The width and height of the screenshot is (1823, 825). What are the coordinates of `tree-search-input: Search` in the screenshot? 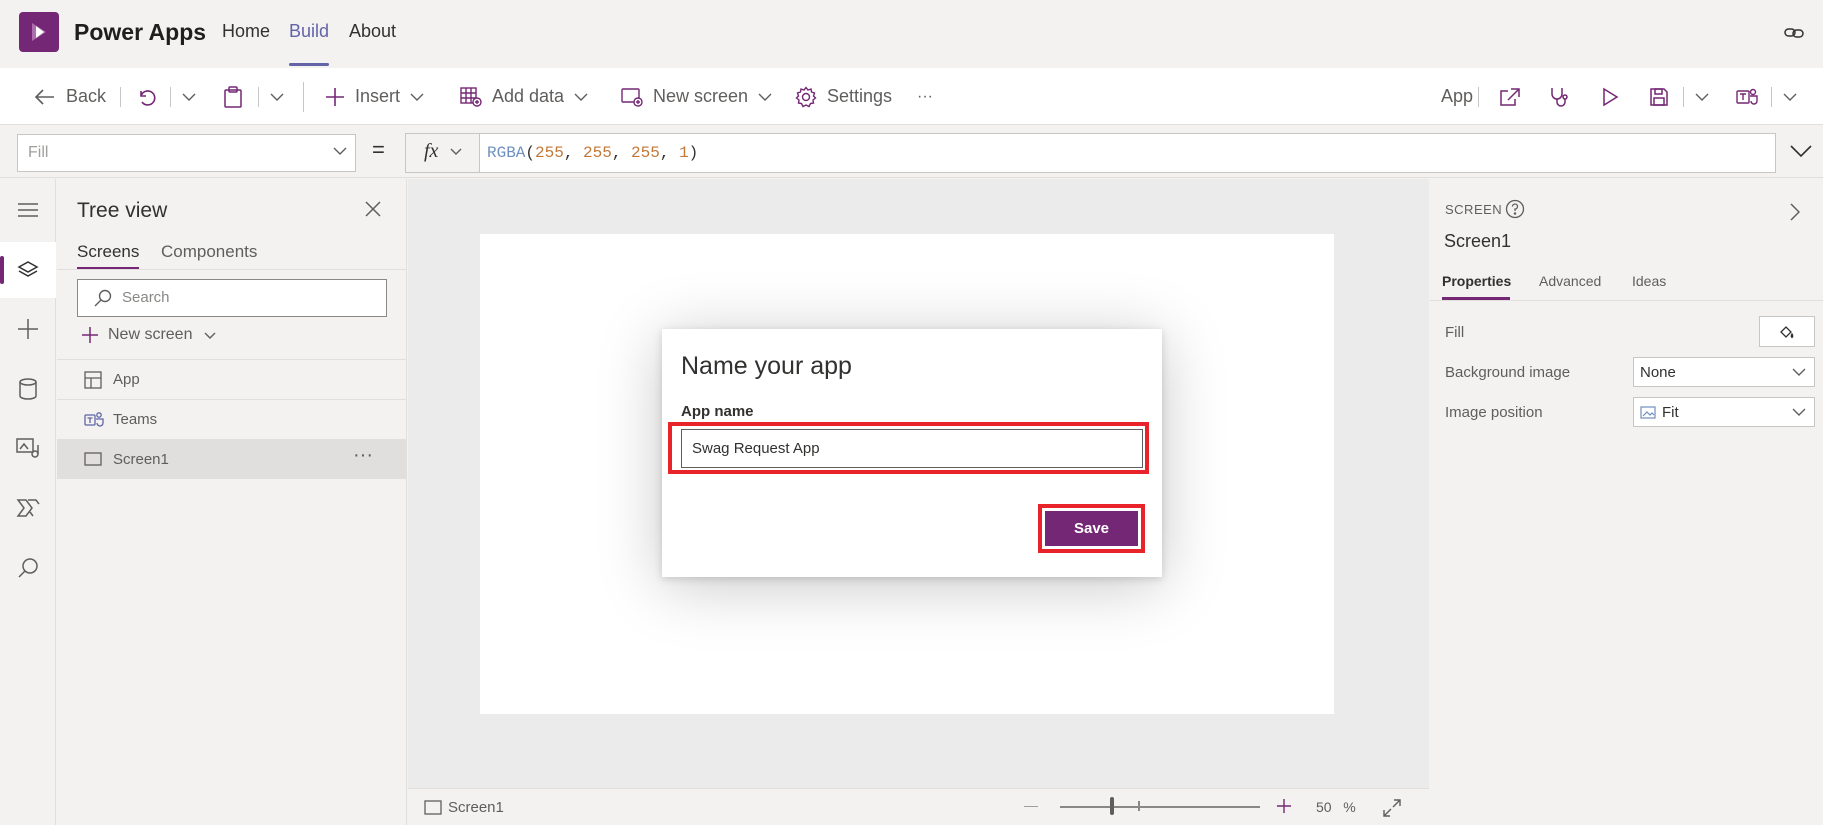 It's located at (232, 298).